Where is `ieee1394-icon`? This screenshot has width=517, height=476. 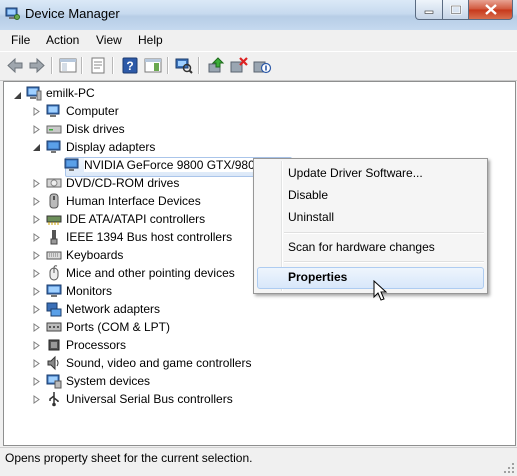 ieee1394-icon is located at coordinates (54, 237).